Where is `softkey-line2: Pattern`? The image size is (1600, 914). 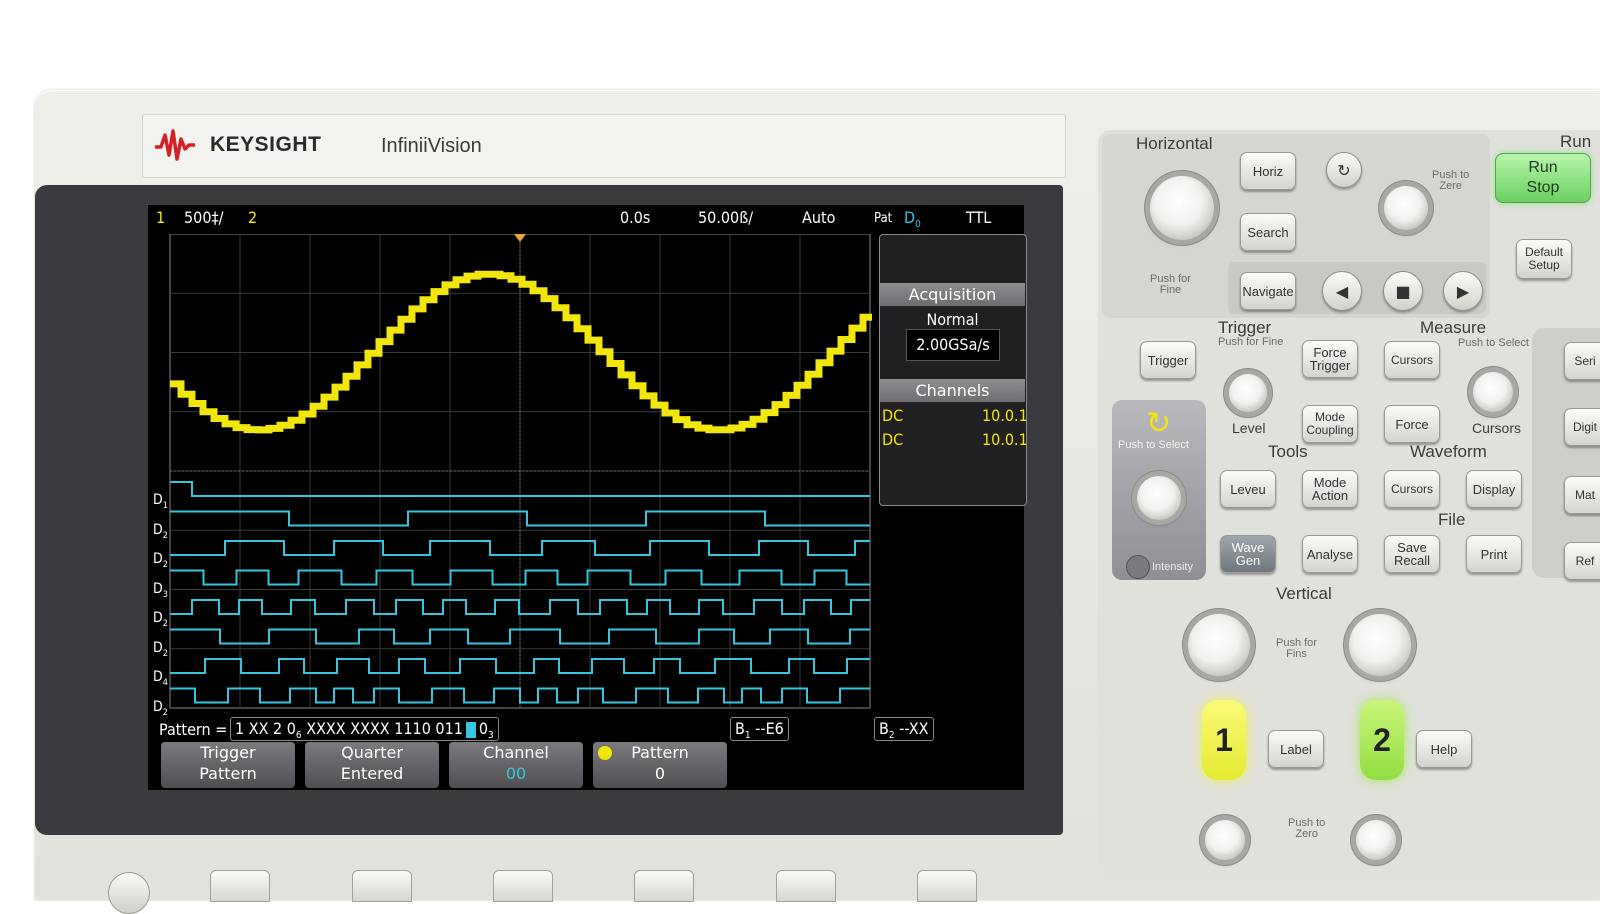
softkey-line2: Pattern is located at coordinates (228, 773).